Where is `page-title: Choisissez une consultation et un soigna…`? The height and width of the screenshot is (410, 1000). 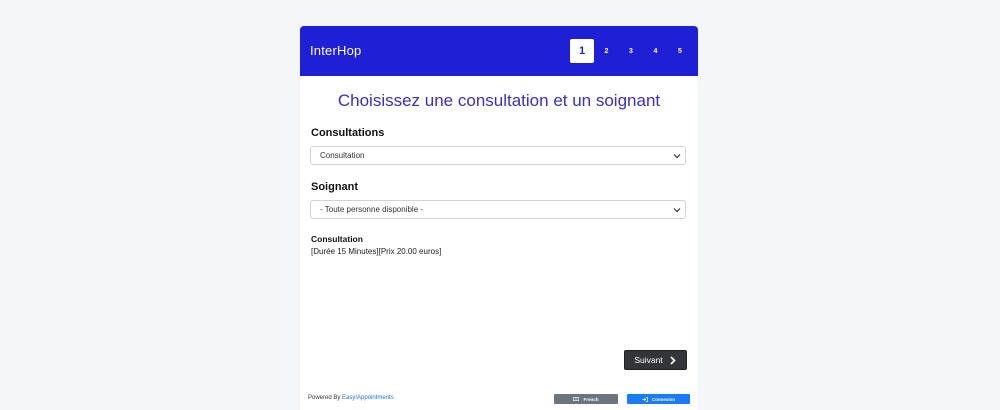 page-title: Choisissez une consultation et un soigna… is located at coordinates (499, 100).